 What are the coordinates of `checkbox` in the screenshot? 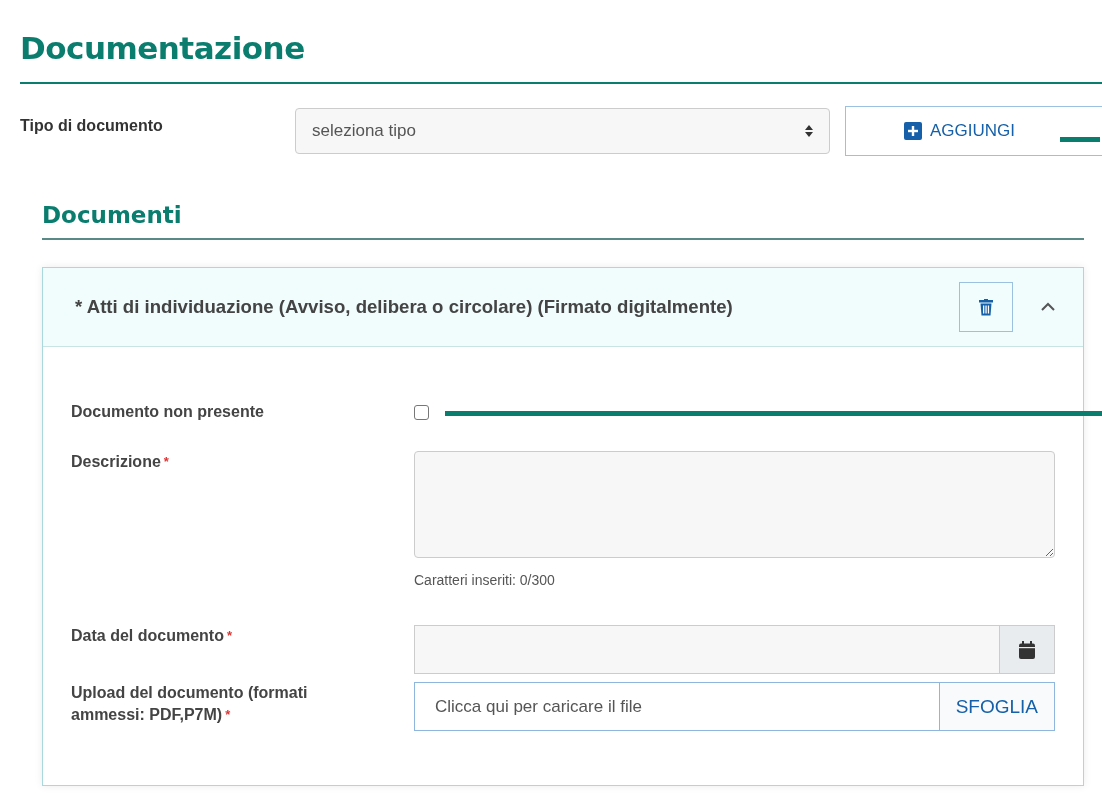 It's located at (421, 412).